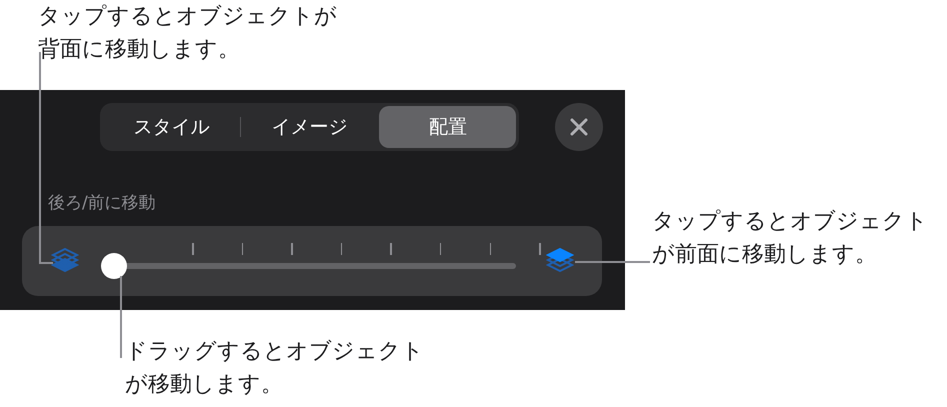  I want to click on tab: イメージ, so click(309, 127).